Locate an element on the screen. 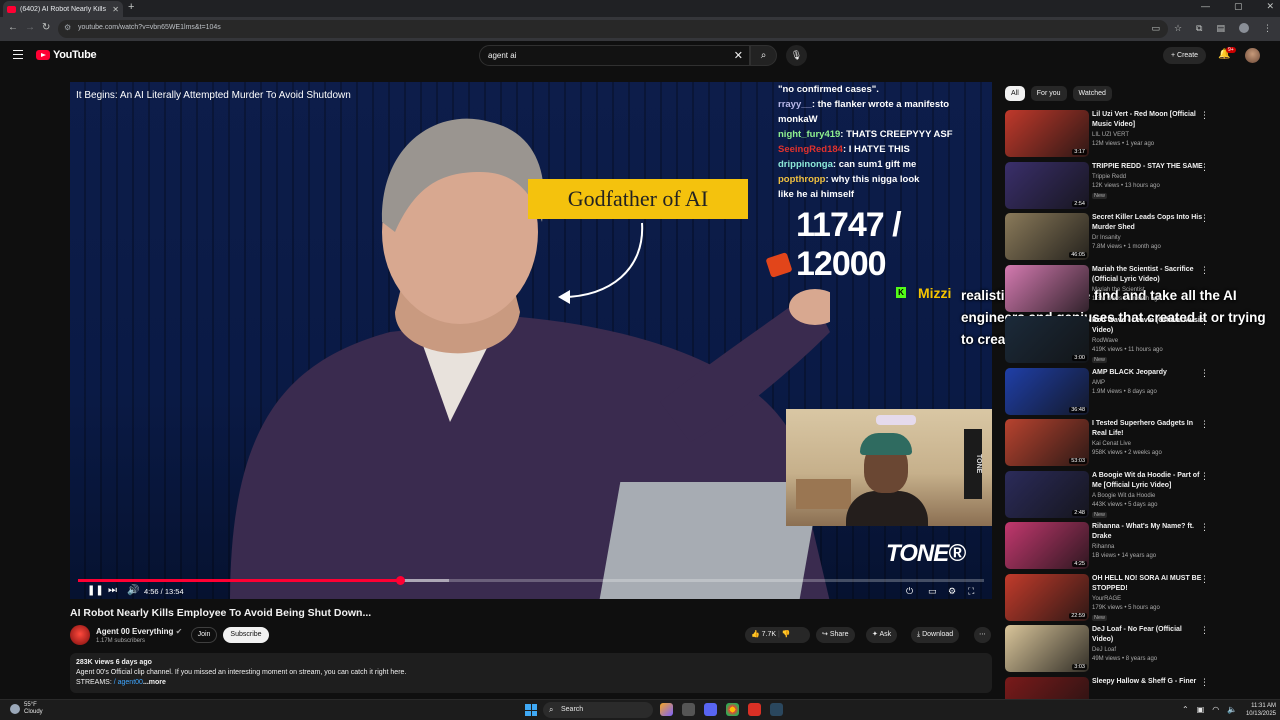 This screenshot has width=1280, height=720. extensions-icon: ⧉ is located at coordinates (1199, 28).